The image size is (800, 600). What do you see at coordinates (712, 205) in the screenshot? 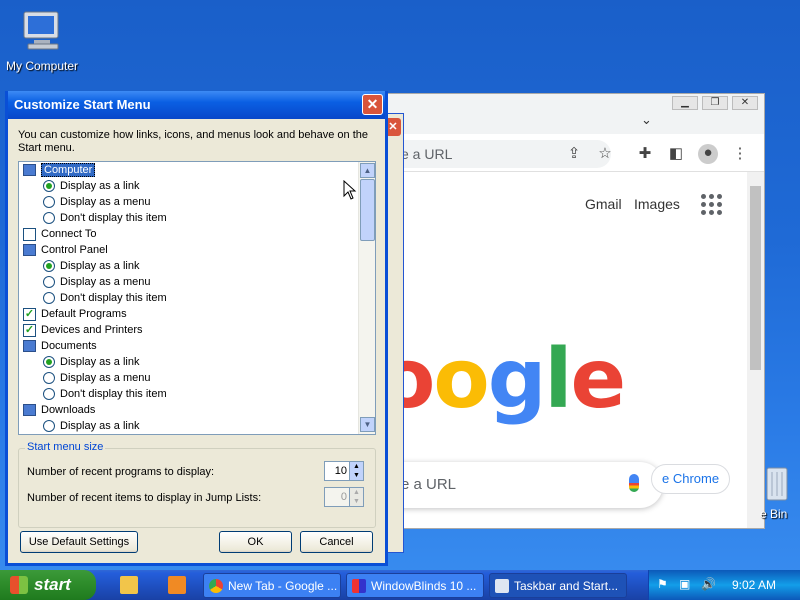
I see `apps-grid-icon` at bounding box center [712, 205].